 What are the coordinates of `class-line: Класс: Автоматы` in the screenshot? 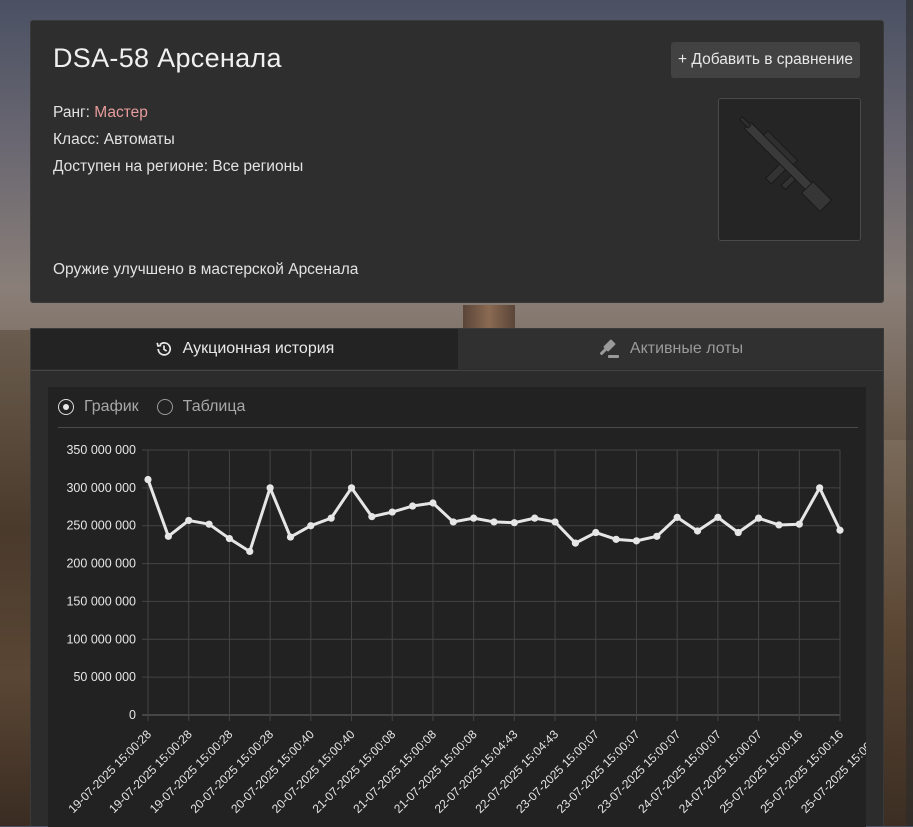 It's located at (114, 139).